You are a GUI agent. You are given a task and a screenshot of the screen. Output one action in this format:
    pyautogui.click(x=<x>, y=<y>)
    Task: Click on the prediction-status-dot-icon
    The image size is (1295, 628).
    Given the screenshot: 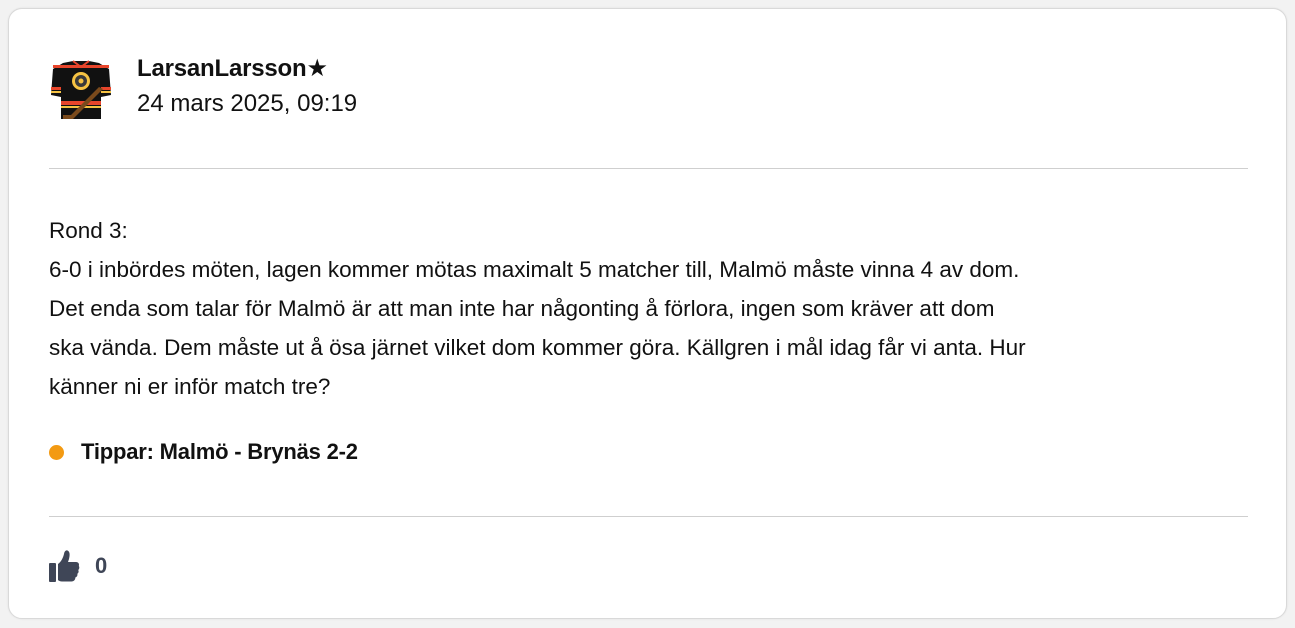 What is the action you would take?
    pyautogui.click(x=56, y=452)
    